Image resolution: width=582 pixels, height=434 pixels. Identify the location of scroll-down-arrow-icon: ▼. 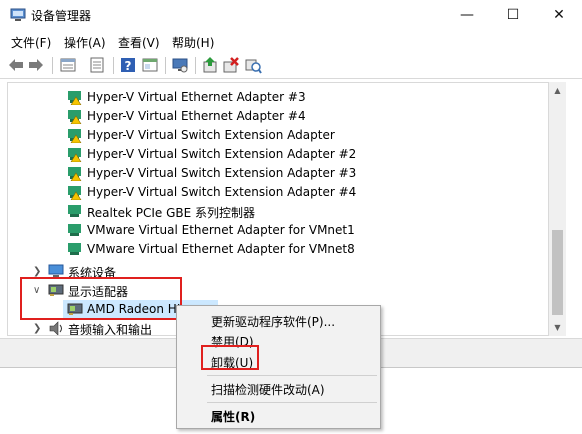
(557, 327).